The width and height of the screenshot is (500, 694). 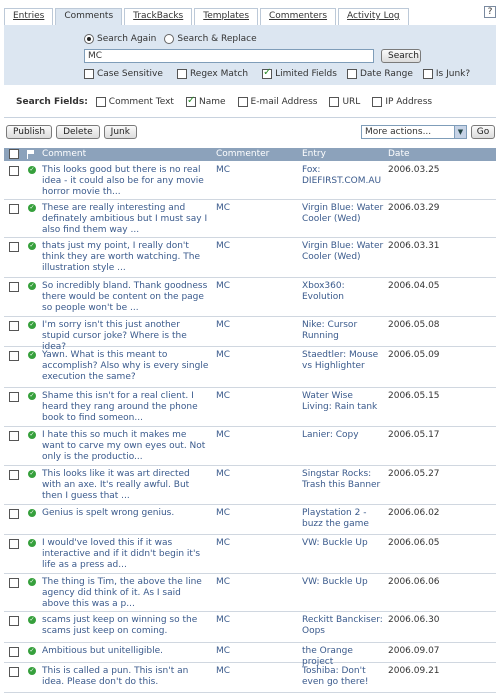 What do you see at coordinates (242, 154) in the screenshot?
I see `header-commenter: Commenter` at bounding box center [242, 154].